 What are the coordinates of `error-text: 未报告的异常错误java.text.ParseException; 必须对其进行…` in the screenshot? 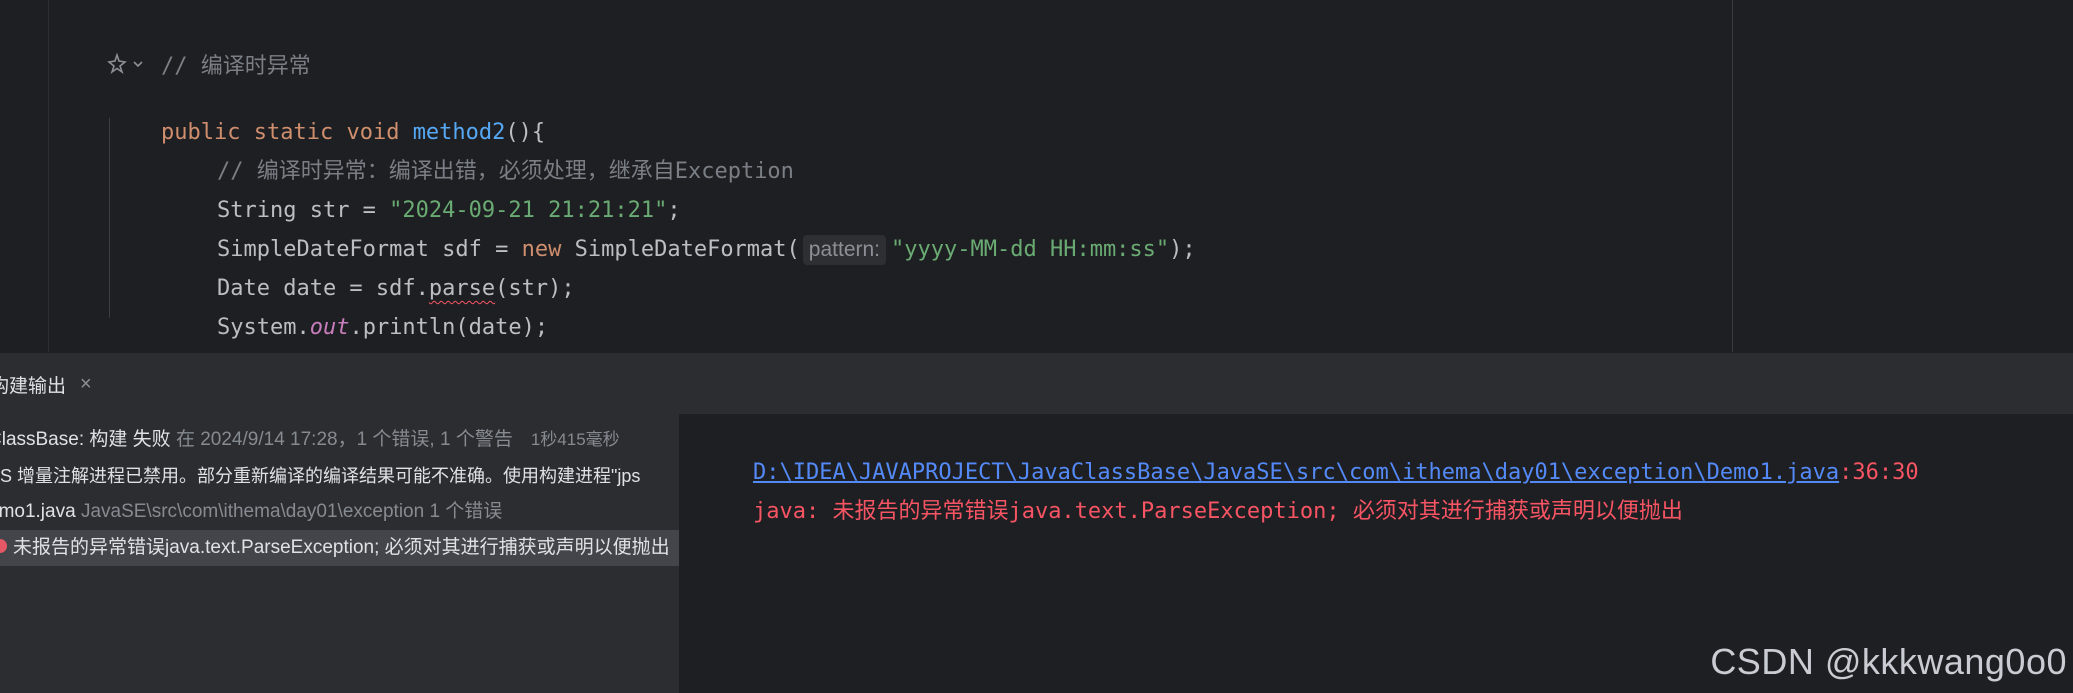 It's located at (341, 547).